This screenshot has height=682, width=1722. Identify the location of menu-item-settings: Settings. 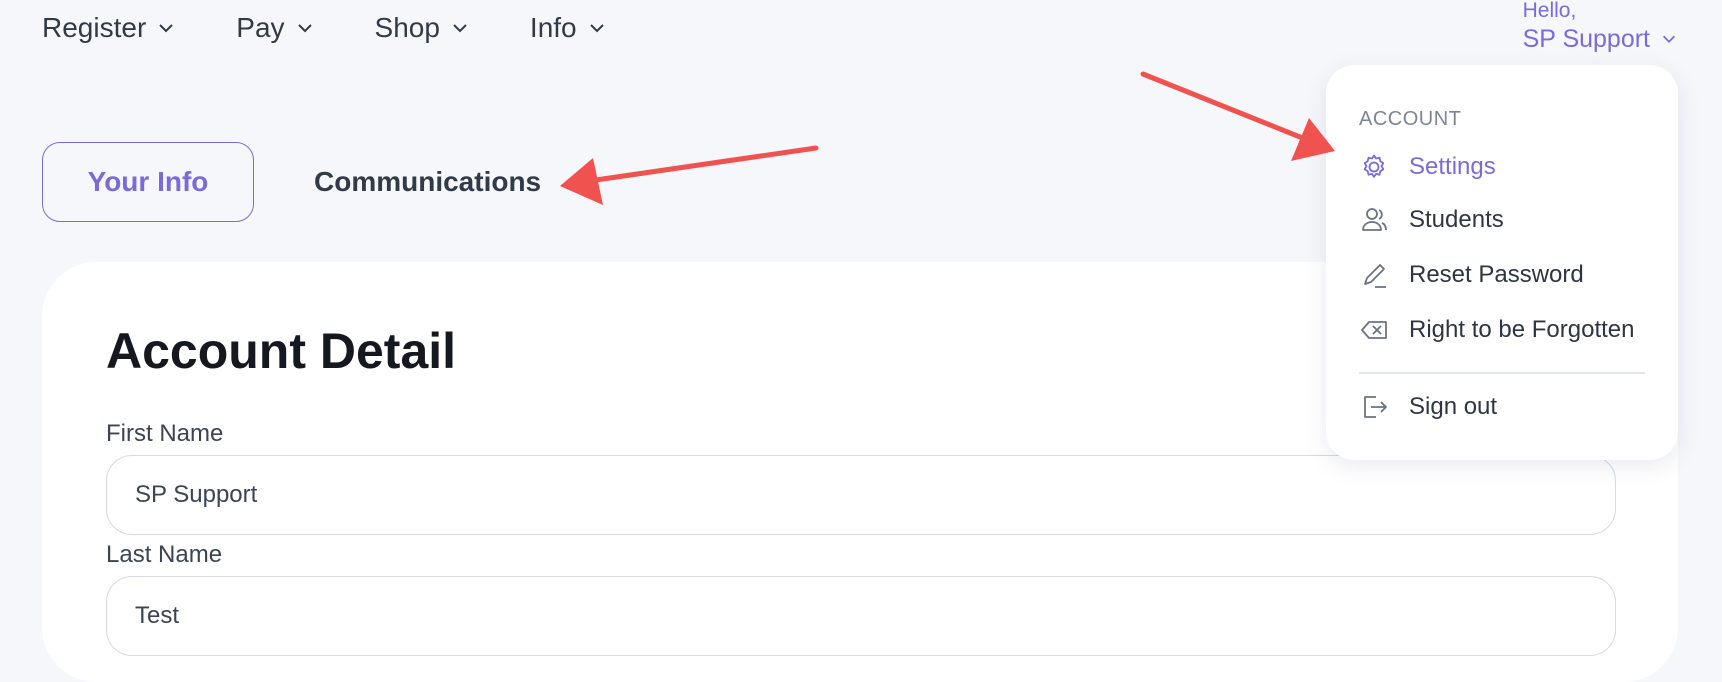
(1427, 167).